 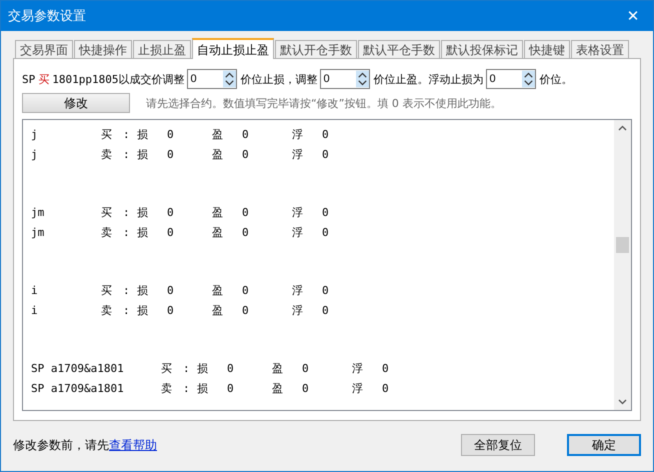 What do you see at coordinates (622, 265) in the screenshot?
I see `scrollbar` at bounding box center [622, 265].